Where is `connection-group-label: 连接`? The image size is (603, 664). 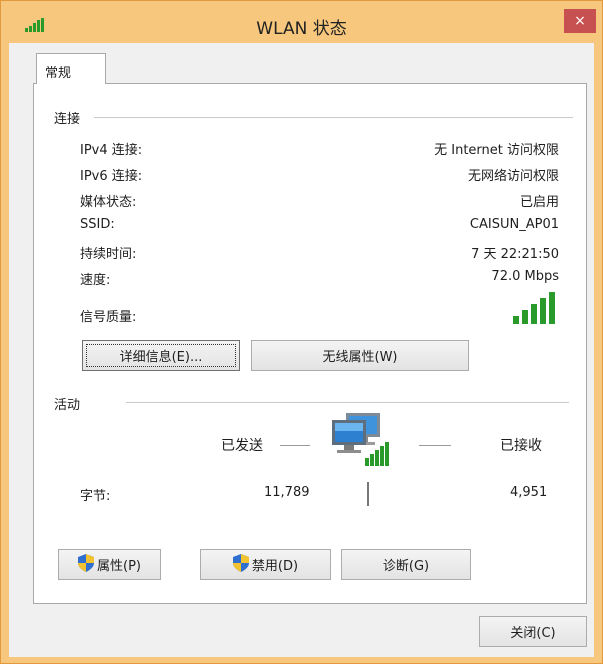
connection-group-label: 连接 is located at coordinates (67, 119).